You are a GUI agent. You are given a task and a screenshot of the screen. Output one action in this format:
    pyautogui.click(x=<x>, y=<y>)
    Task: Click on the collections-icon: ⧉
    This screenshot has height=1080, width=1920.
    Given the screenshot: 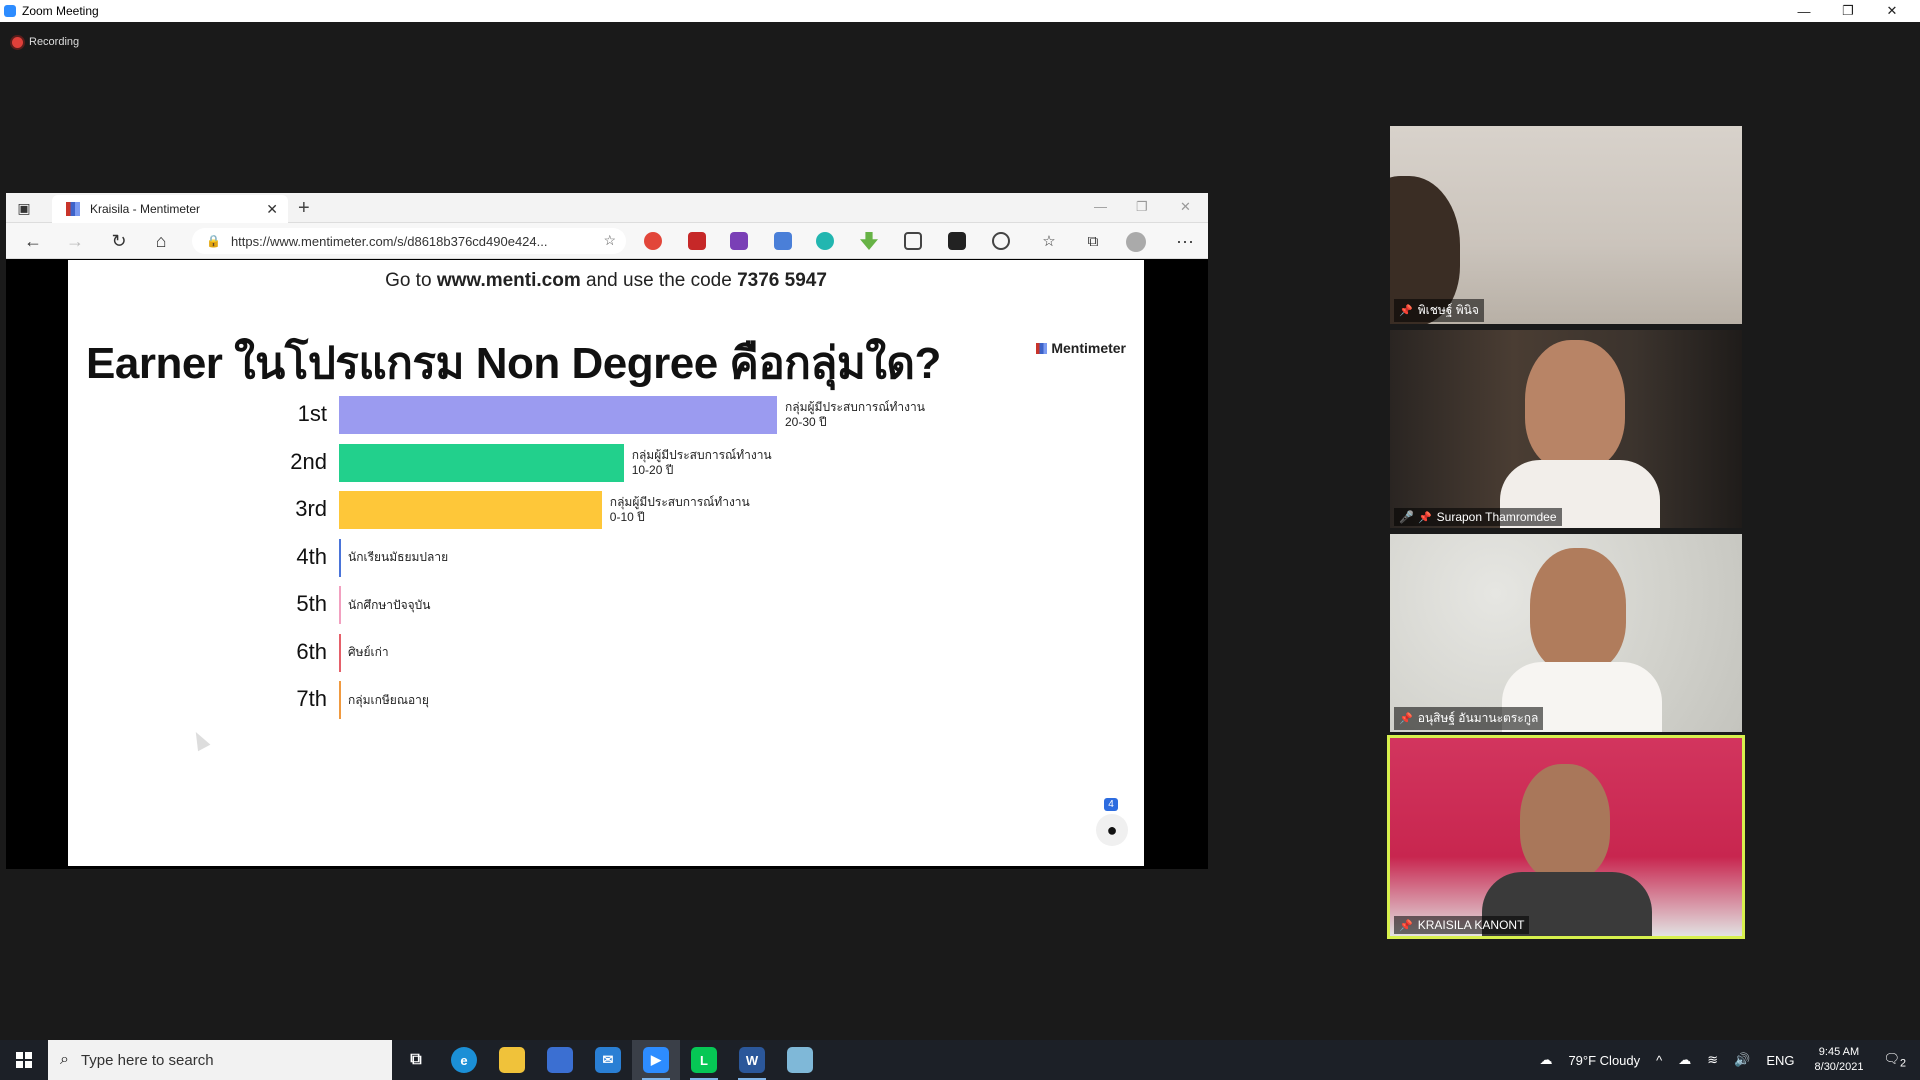 What is the action you would take?
    pyautogui.click(x=1093, y=241)
    